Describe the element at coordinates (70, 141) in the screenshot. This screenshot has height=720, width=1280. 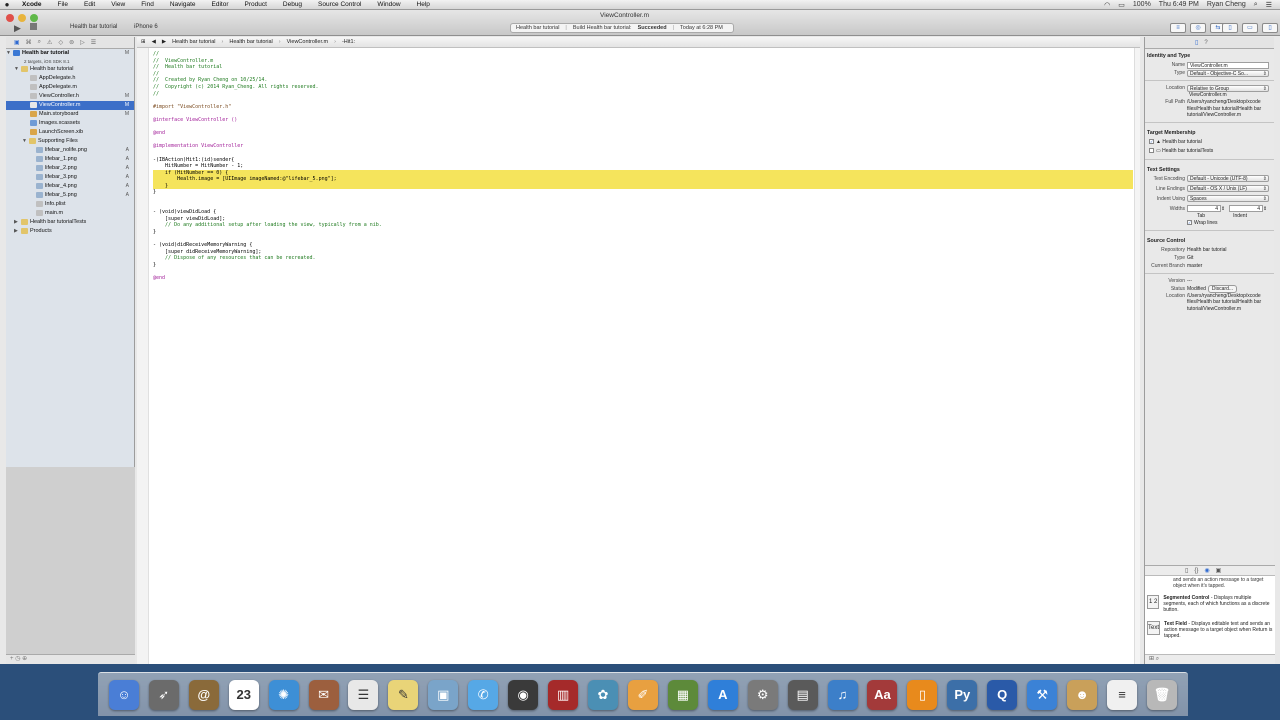
I see `nav-group-supporting: ▼ Supporting Files` at that location.